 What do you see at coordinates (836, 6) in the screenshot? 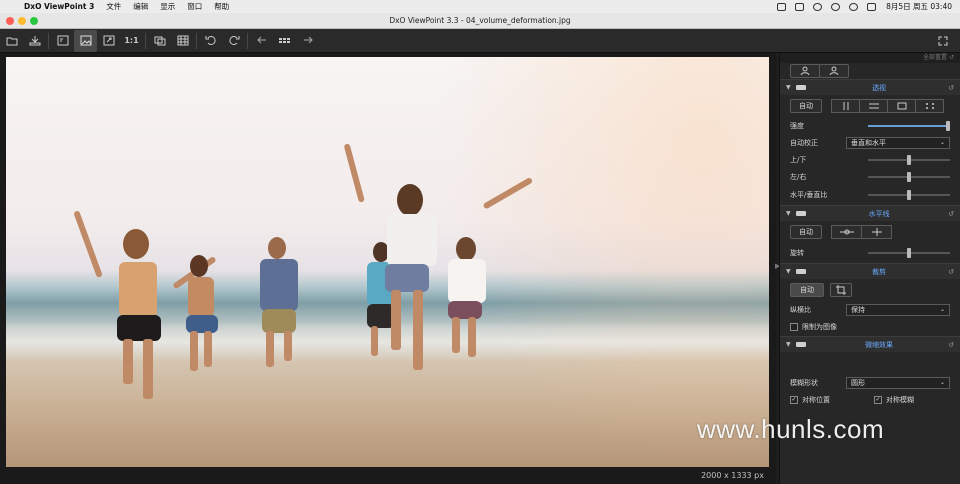
I see `wifi-icon` at bounding box center [836, 6].